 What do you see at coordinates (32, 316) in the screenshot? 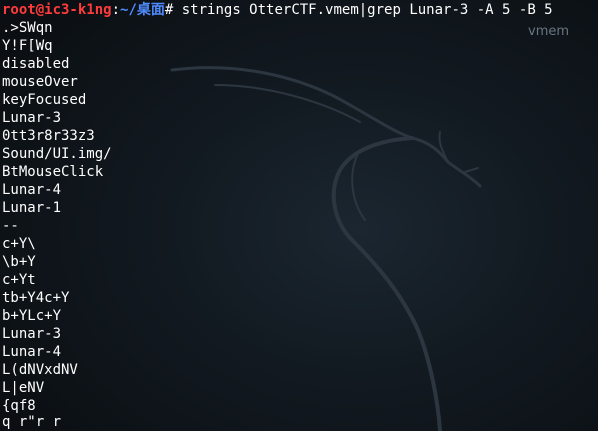
I see `output-line: b+YLc+Y` at bounding box center [32, 316].